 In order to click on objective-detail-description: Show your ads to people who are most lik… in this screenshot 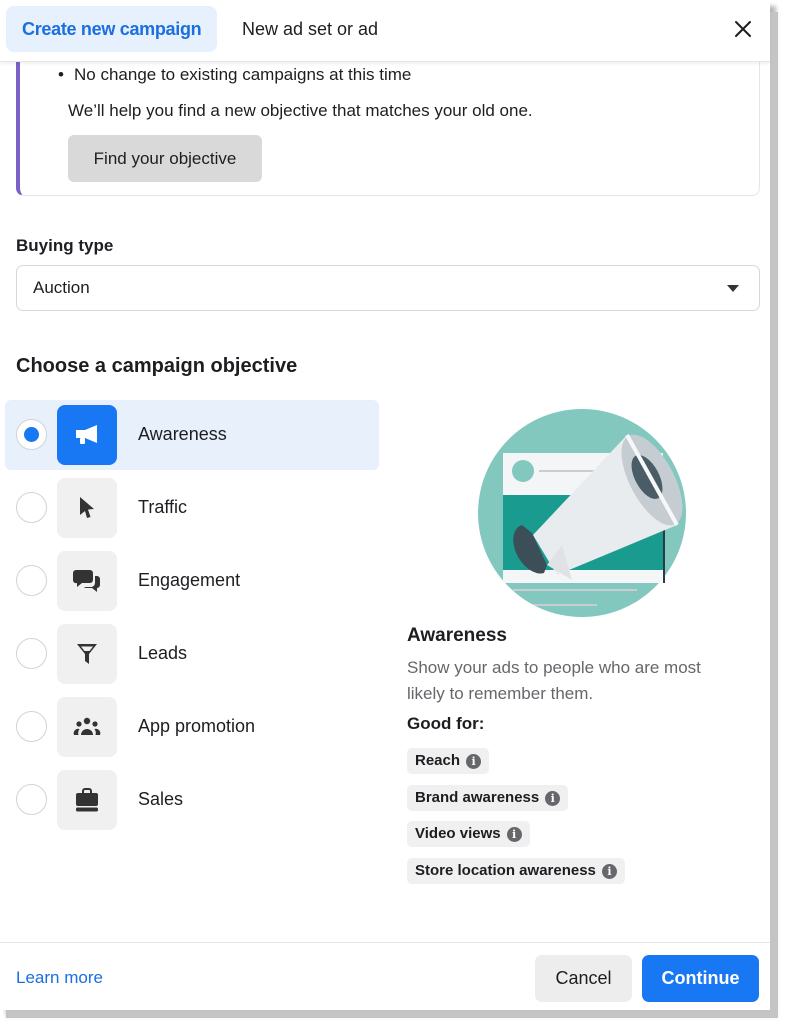, I will do `click(554, 680)`.